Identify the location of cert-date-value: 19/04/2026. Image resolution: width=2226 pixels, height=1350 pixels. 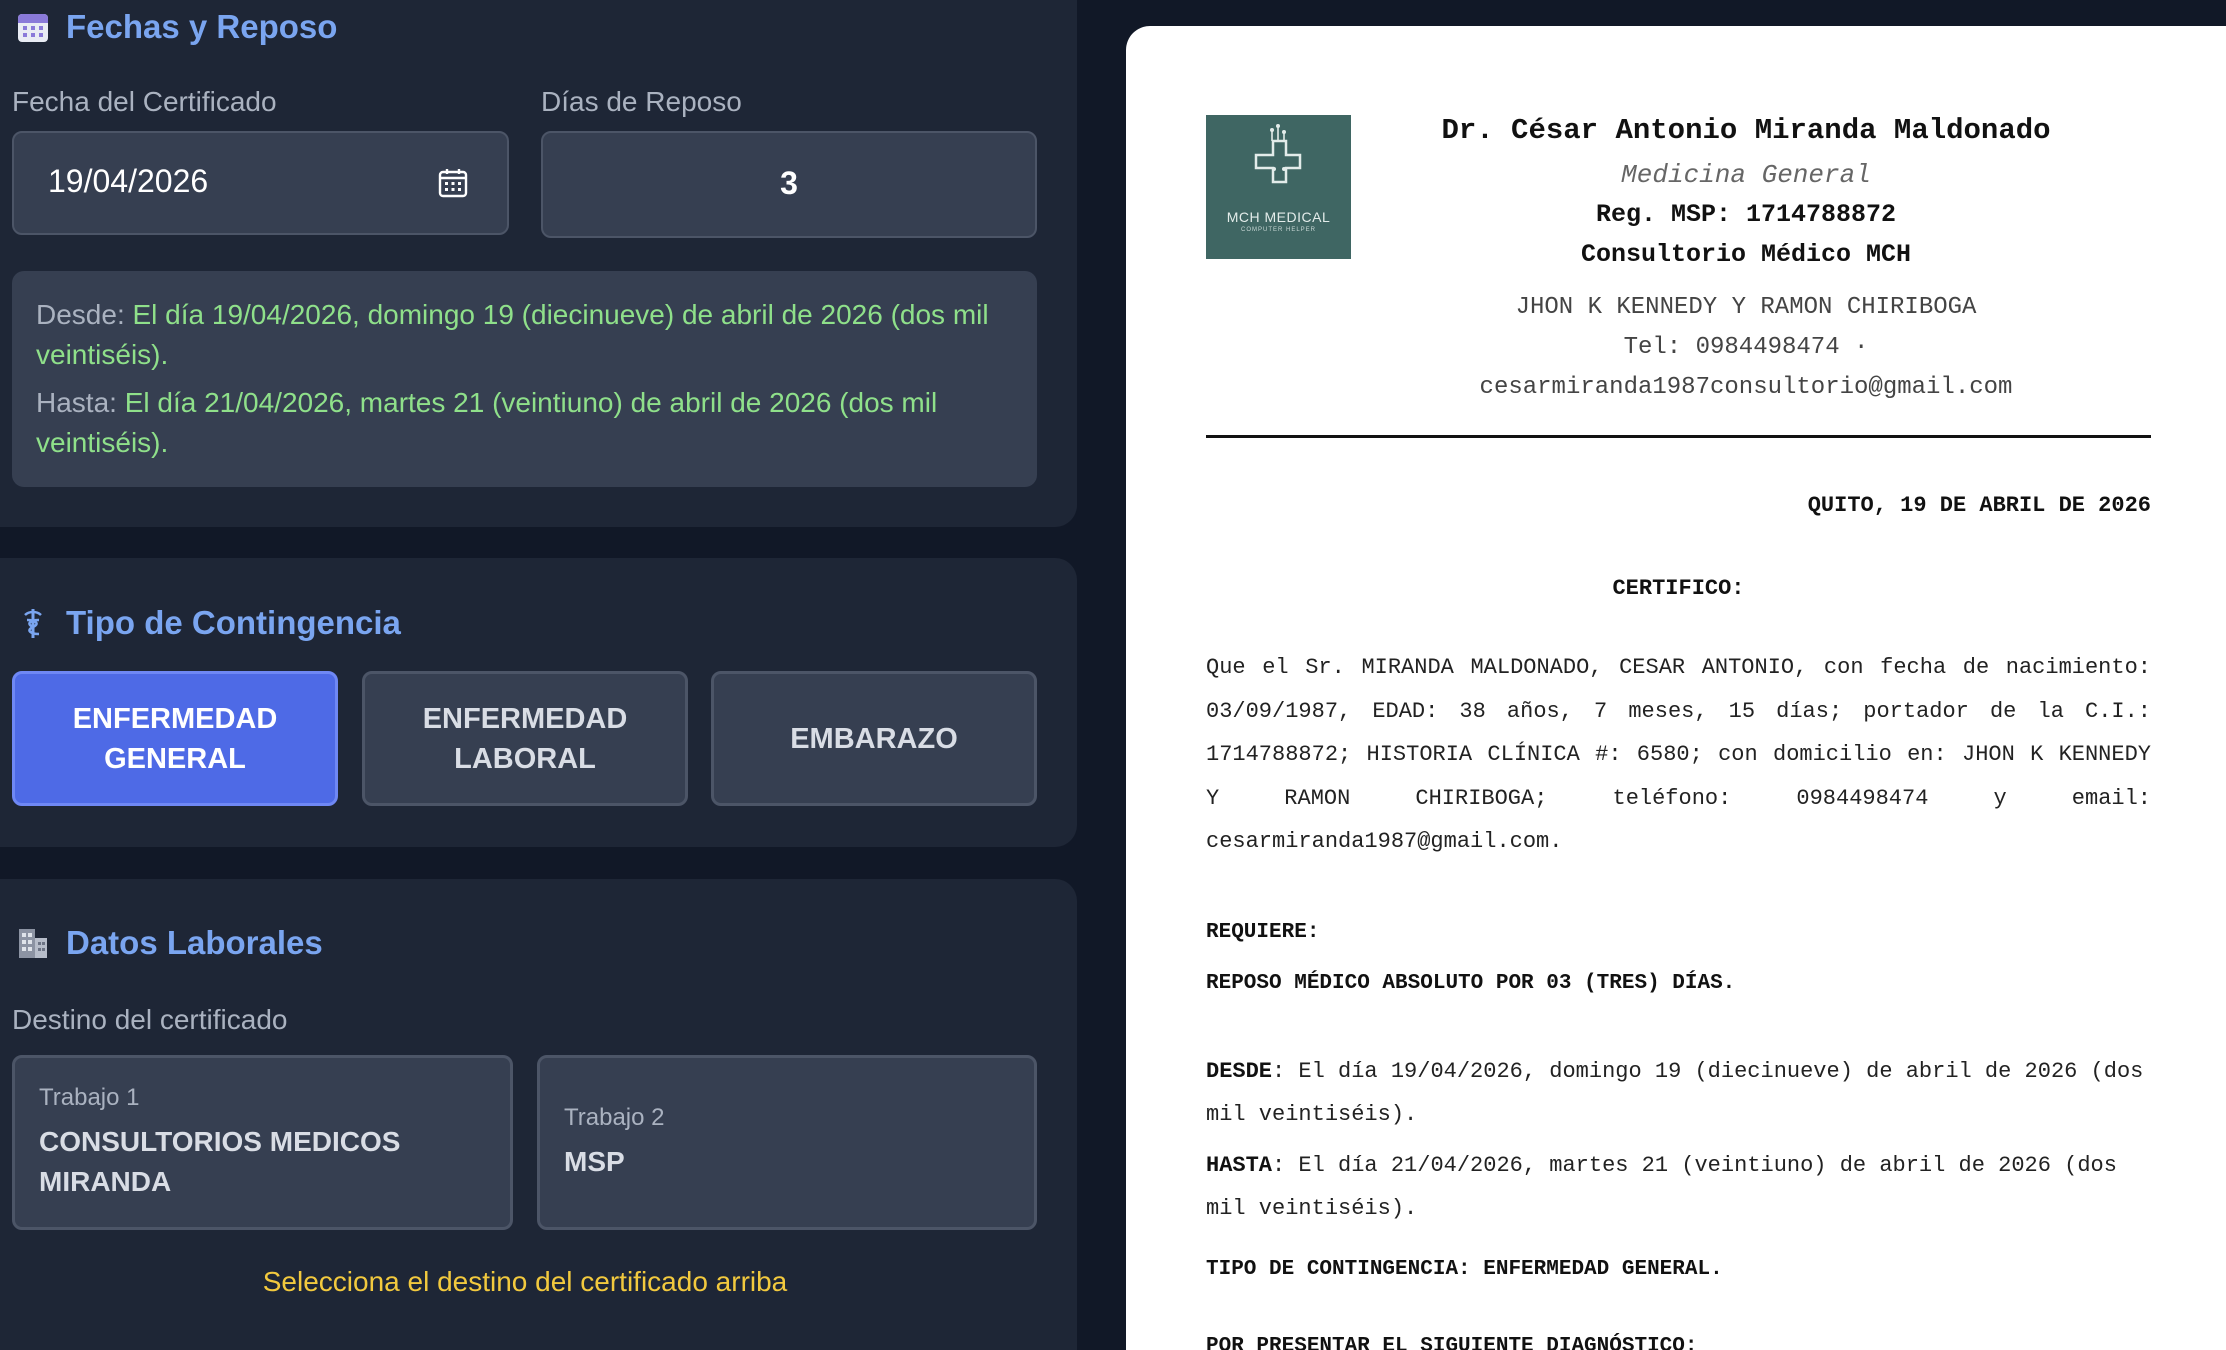
(128, 181).